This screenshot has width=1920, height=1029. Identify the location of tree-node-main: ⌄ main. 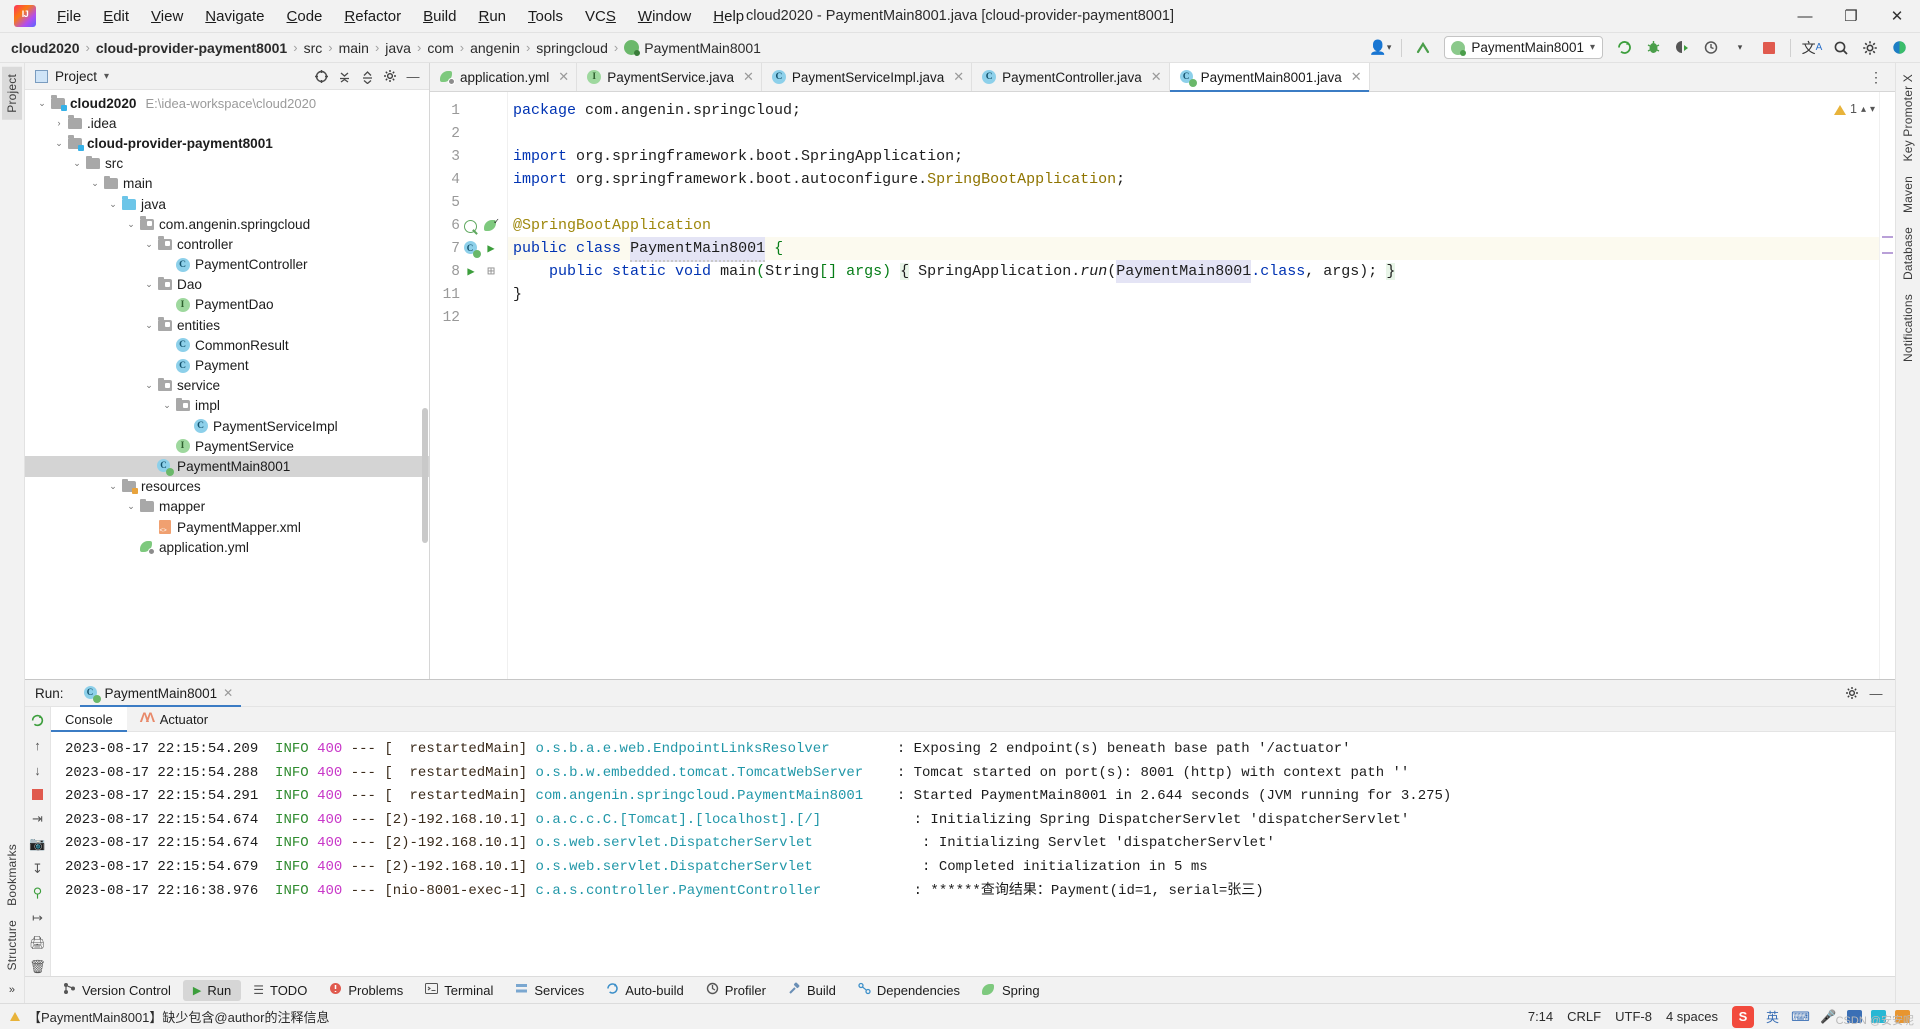
(227, 184).